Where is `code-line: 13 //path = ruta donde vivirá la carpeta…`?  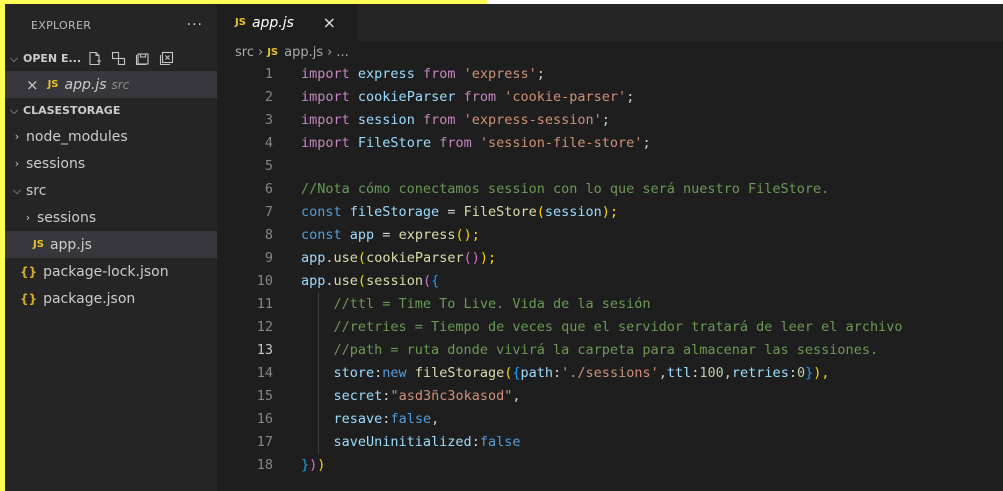
code-line: 13 //path = ruta donde vivirá la carpeta… is located at coordinates (610, 350).